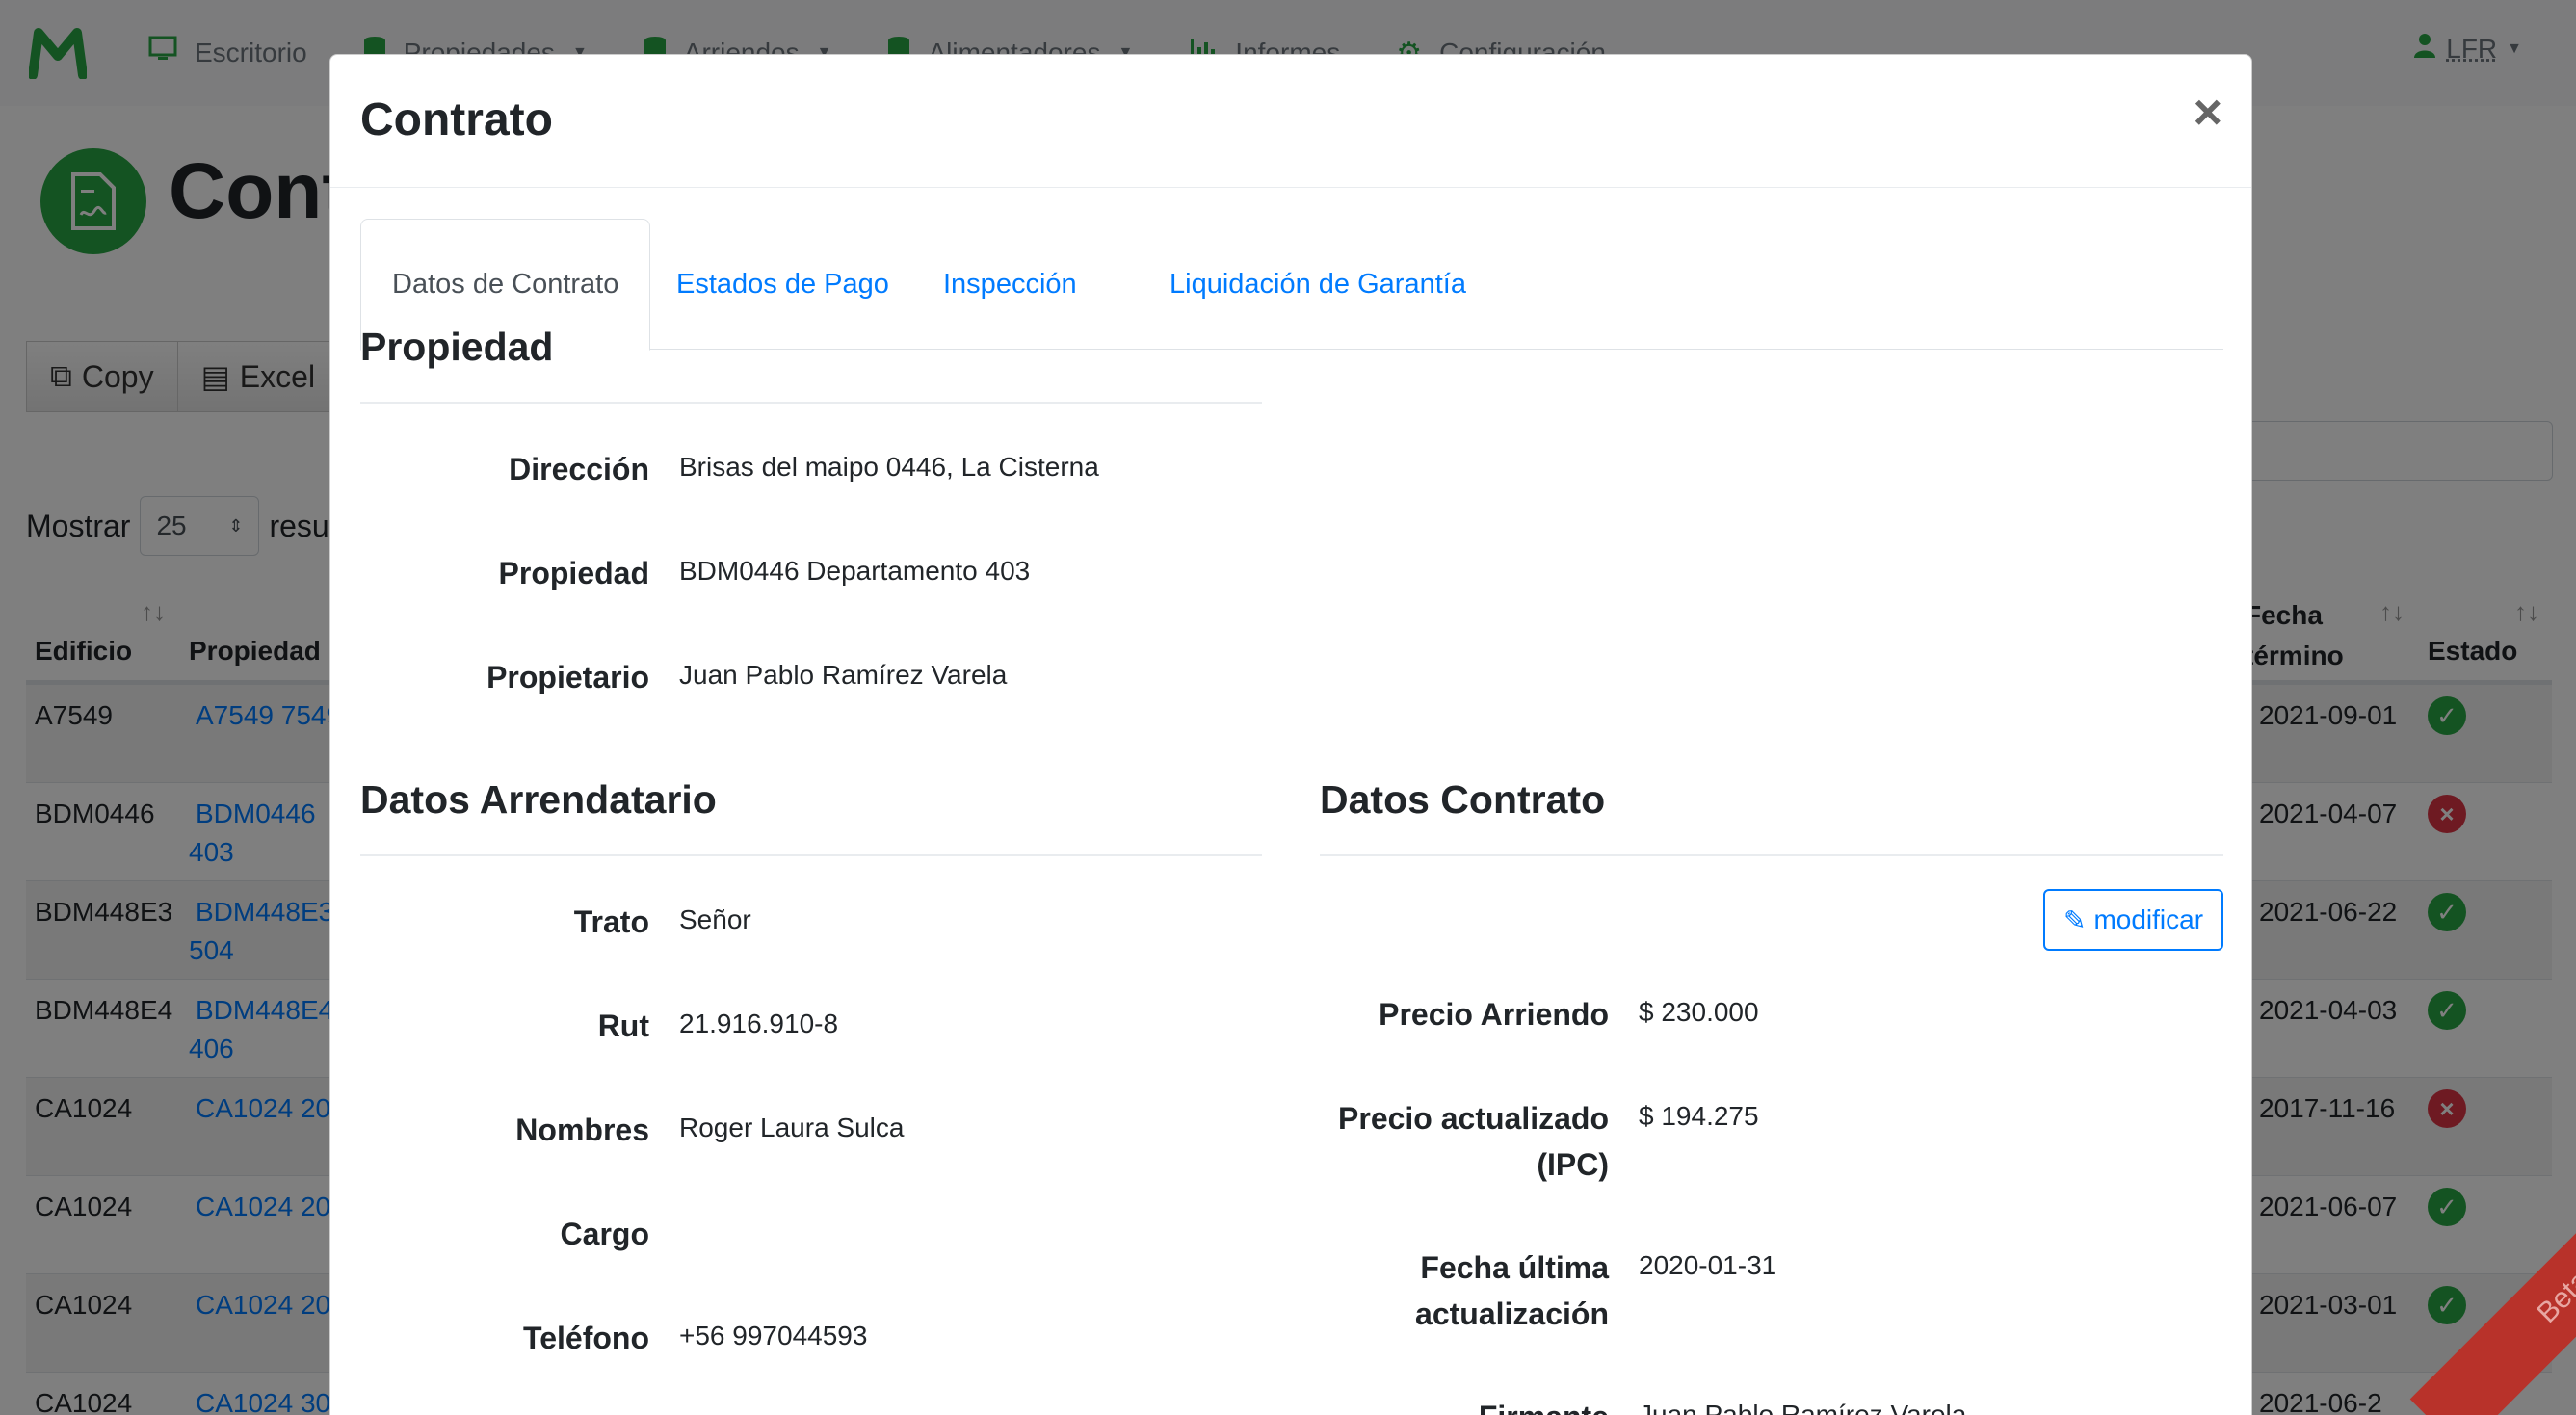  What do you see at coordinates (715, 919) in the screenshot?
I see `field-value-trato: Señor` at bounding box center [715, 919].